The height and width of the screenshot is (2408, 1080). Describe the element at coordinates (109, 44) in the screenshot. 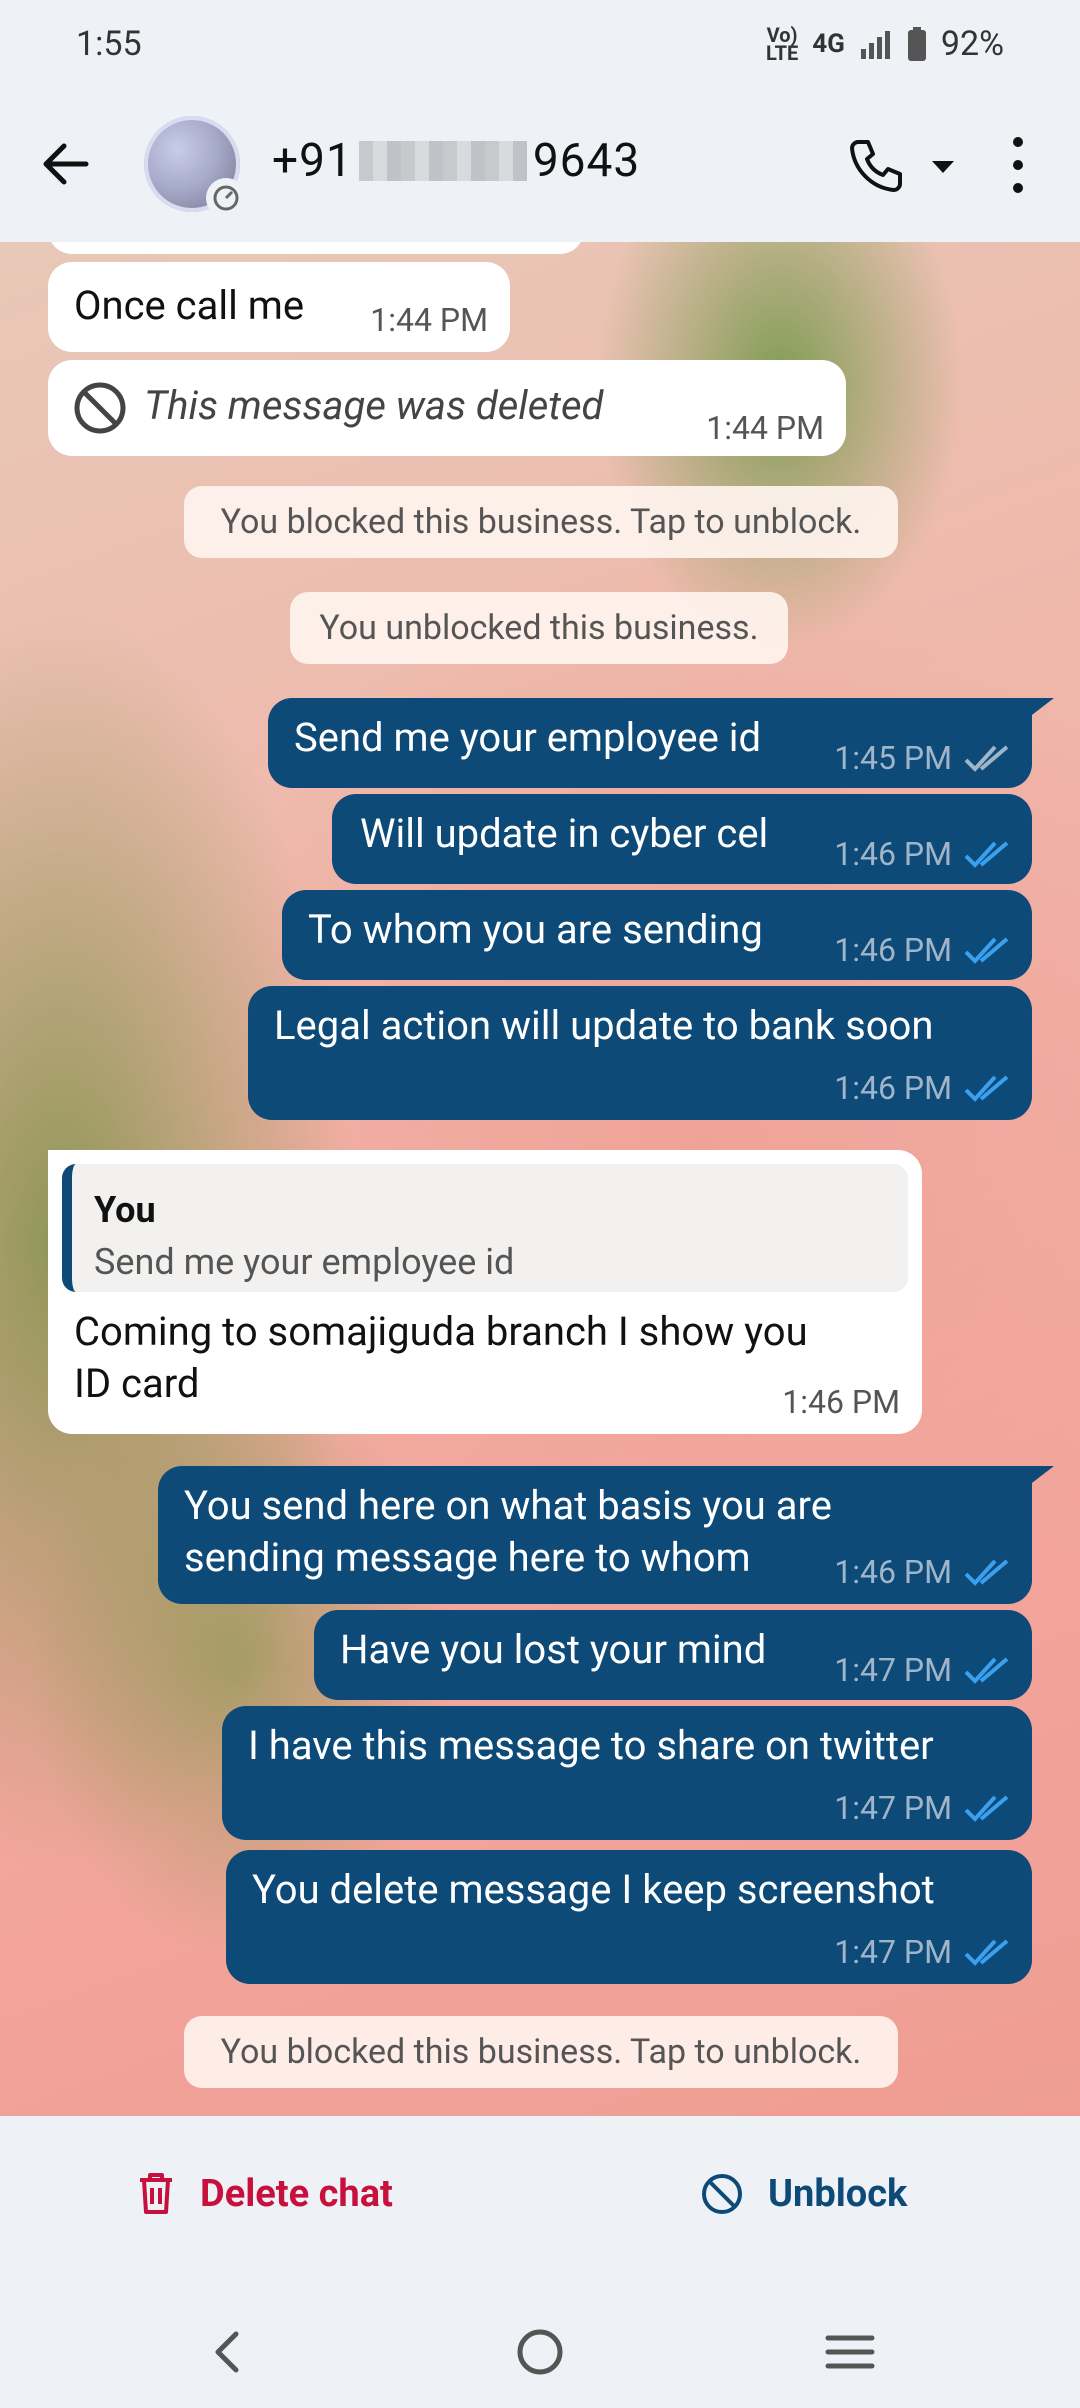

I see `status-time: 1:55` at that location.